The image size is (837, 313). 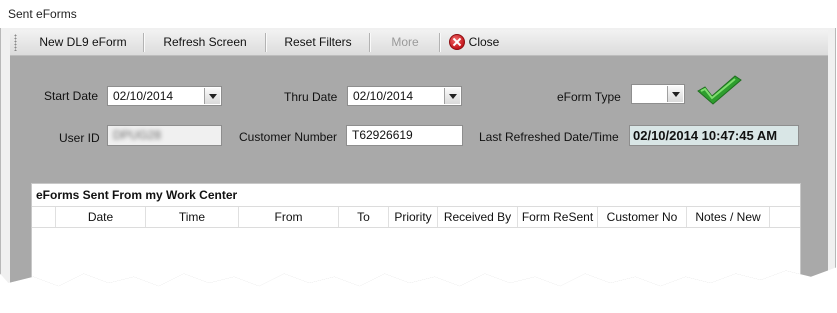 What do you see at coordinates (137, 135) in the screenshot?
I see `user-id-value: DPUG28` at bounding box center [137, 135].